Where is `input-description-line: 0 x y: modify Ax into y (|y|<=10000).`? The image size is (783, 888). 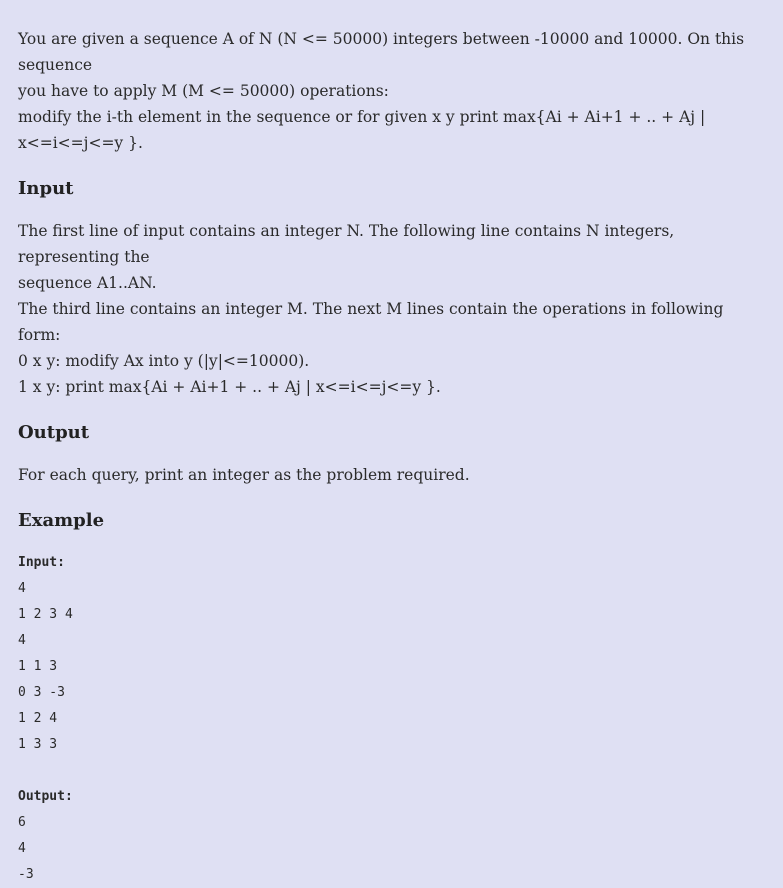
input-description-line: 0 x y: modify Ax into y (|y|<=10000). is located at coordinates (164, 361).